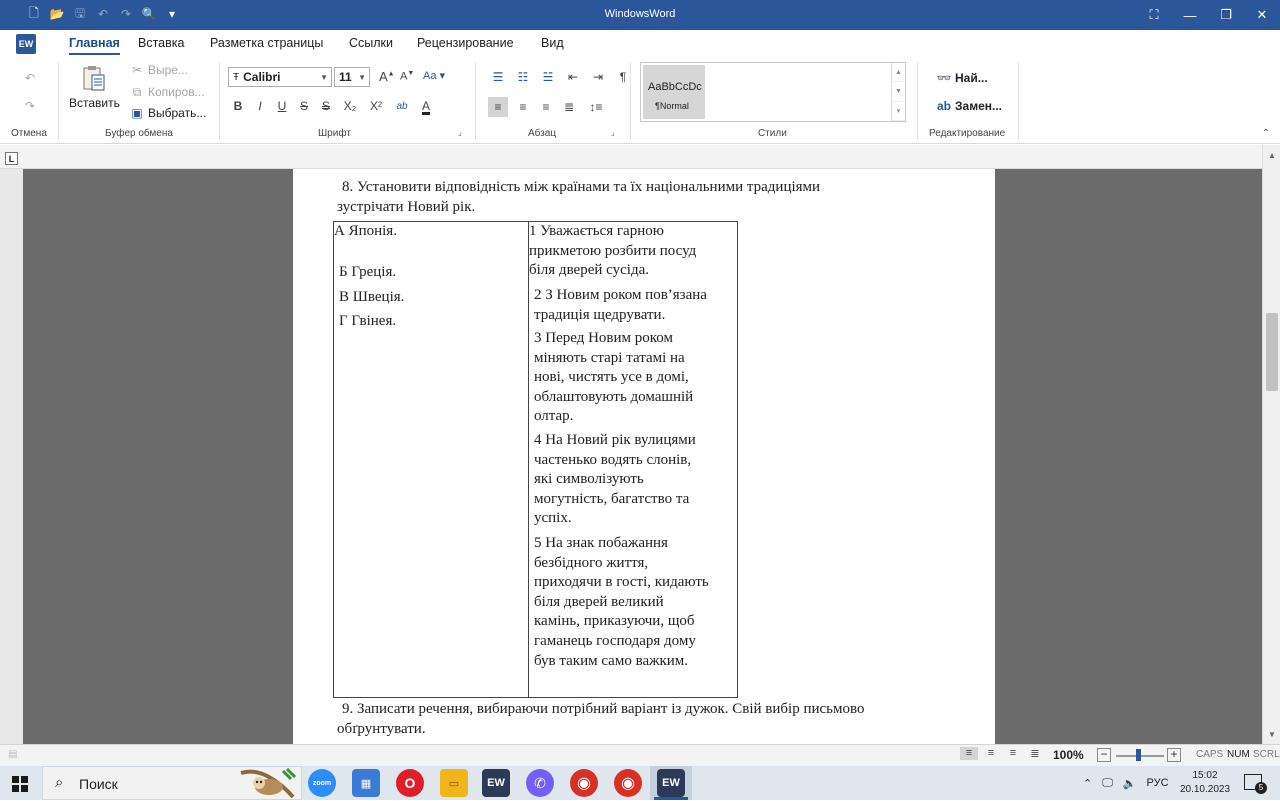 The image size is (1280, 801). What do you see at coordinates (1174, 755) in the screenshot?
I see `zoom-in-button: +` at bounding box center [1174, 755].